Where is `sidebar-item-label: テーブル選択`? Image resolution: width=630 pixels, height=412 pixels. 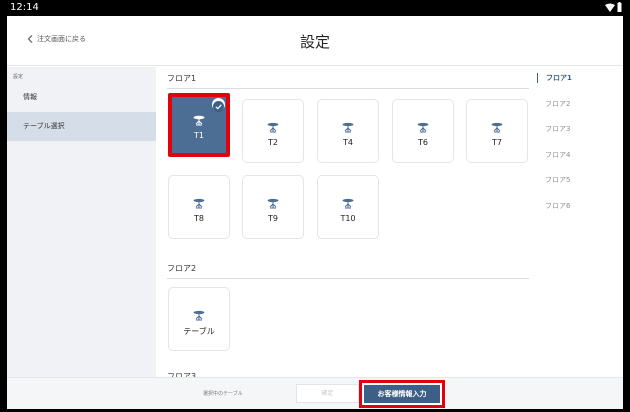 sidebar-item-label: テーブル選択 is located at coordinates (44, 126).